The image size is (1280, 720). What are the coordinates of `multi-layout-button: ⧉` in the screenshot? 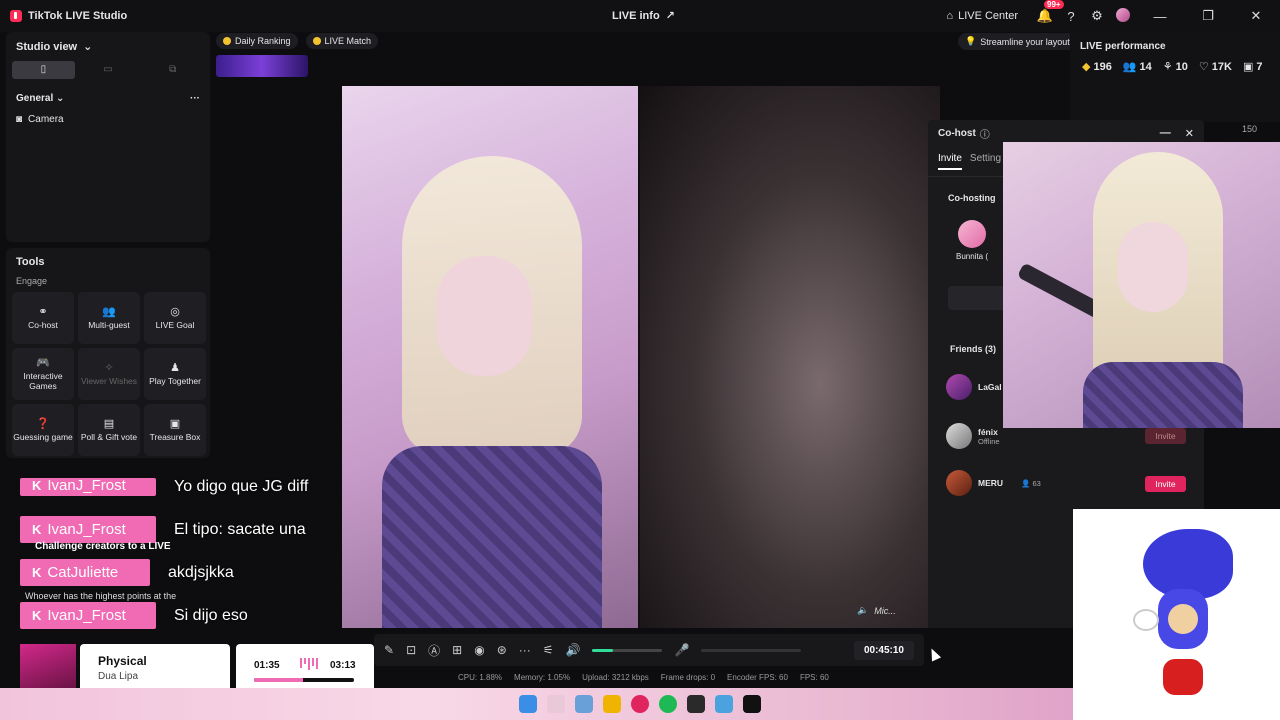 It's located at (172, 70).